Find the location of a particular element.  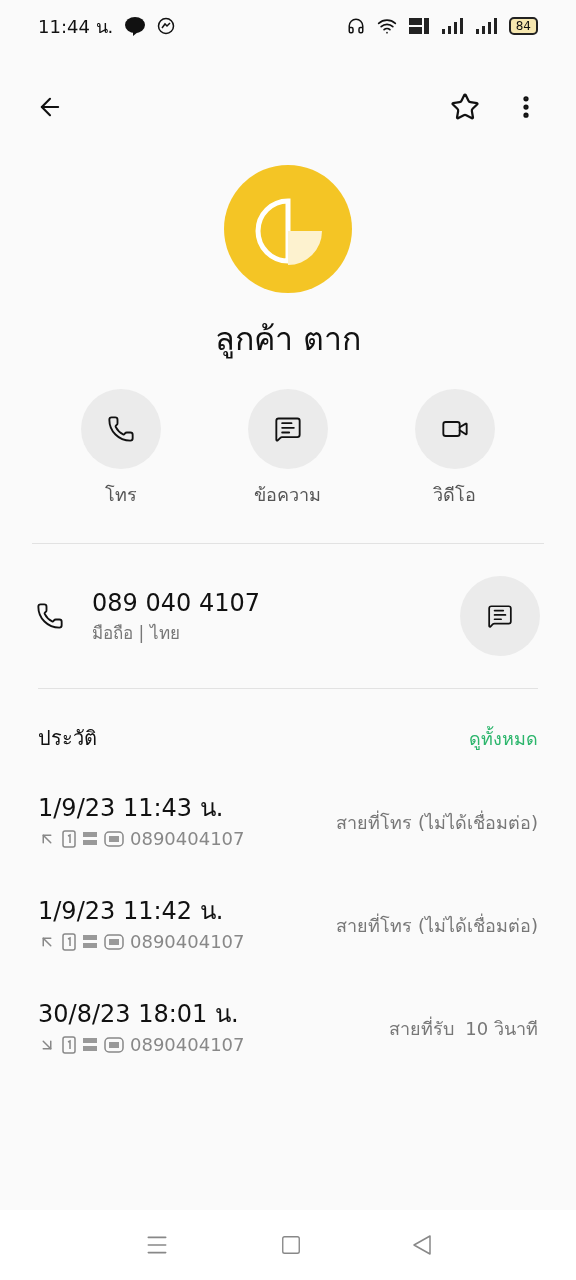

call-log-row: 1/9/23 11:43 น. 0890404107 สายที่โทร (ไม่ได้เชื่อมต่อ) is located at coordinates (288, 822).